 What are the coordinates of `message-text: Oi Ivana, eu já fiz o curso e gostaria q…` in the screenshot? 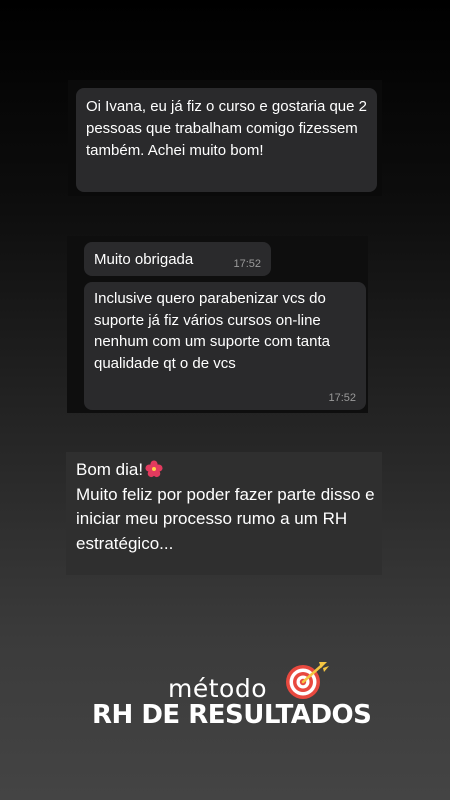 It's located at (226, 128).